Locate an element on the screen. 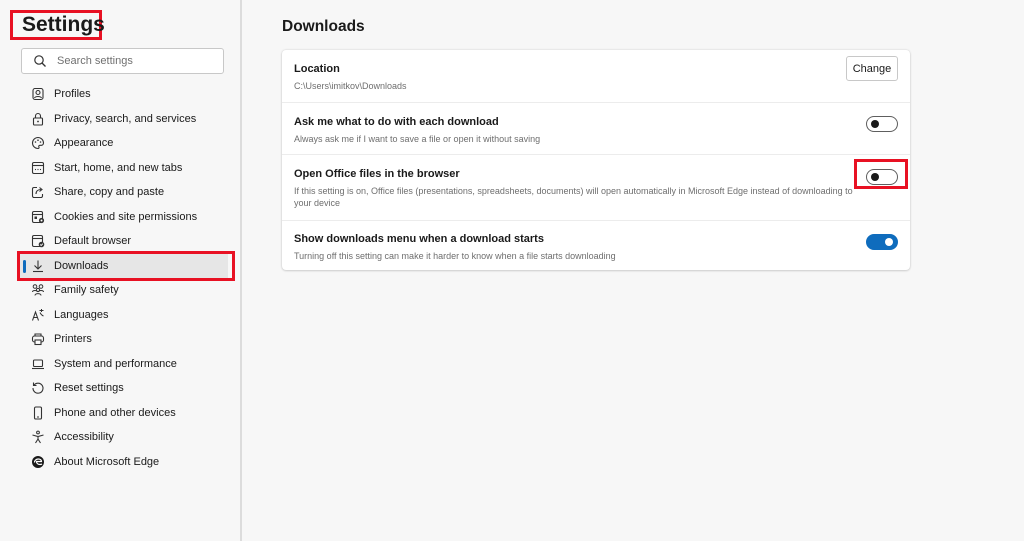  sidebar-item-phone: Phone and other devices is located at coordinates (124, 413).